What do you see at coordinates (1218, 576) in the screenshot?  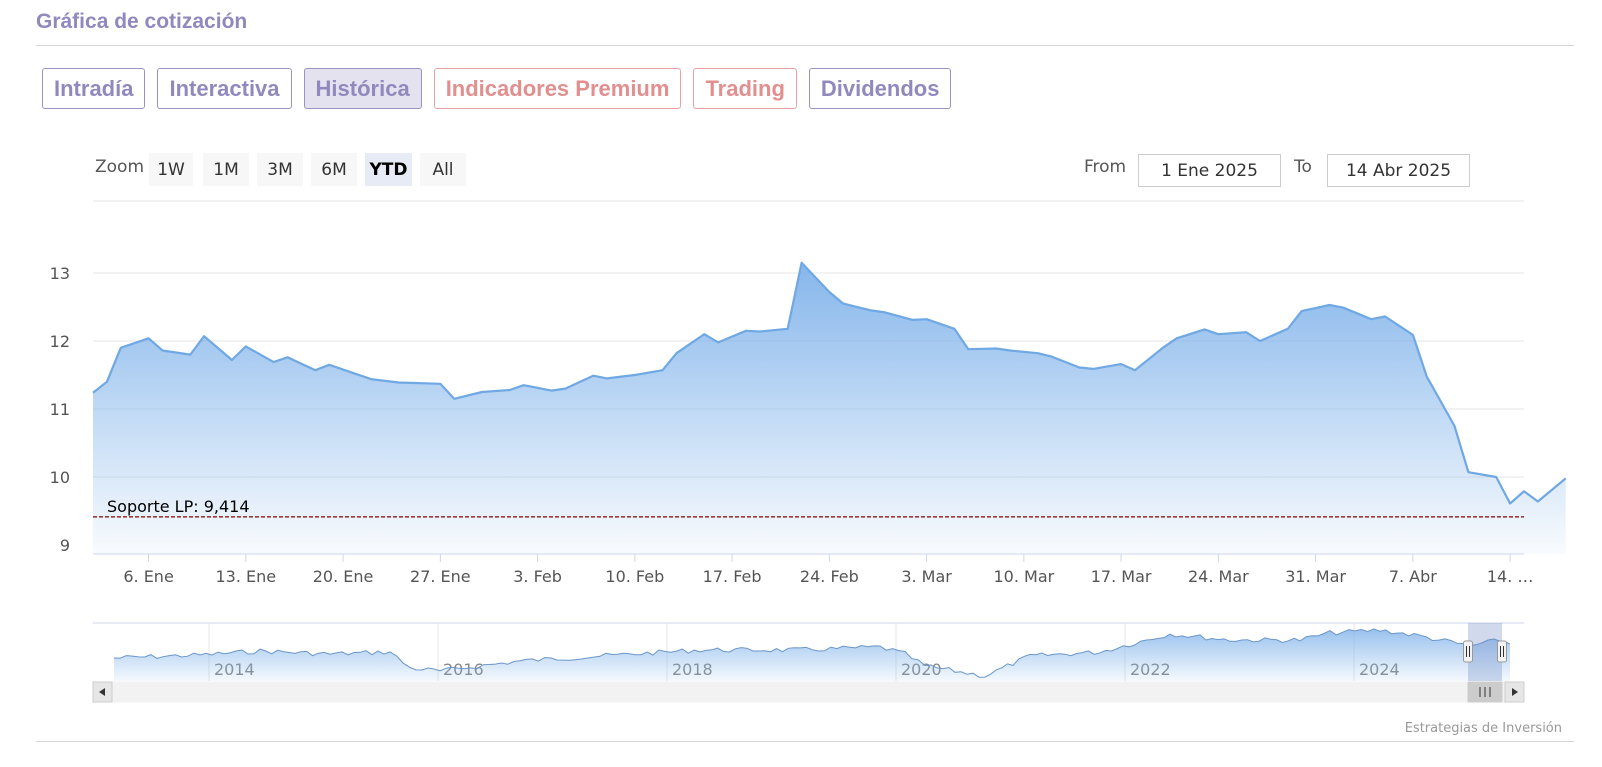 I see `x-tick-label: 24. Mar` at bounding box center [1218, 576].